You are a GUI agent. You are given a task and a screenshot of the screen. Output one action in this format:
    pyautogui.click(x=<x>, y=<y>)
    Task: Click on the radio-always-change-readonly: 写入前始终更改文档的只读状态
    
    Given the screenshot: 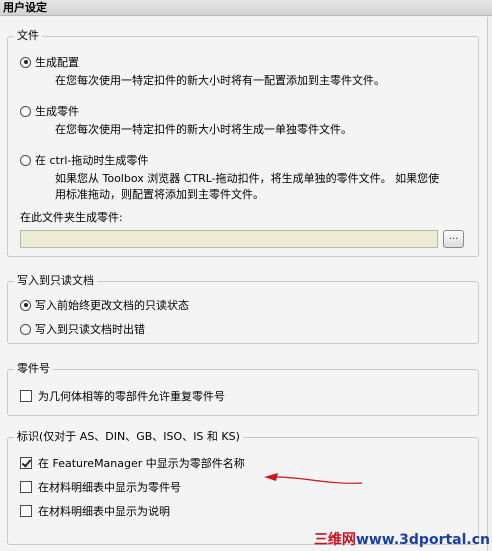 What is the action you would take?
    pyautogui.click(x=104, y=305)
    